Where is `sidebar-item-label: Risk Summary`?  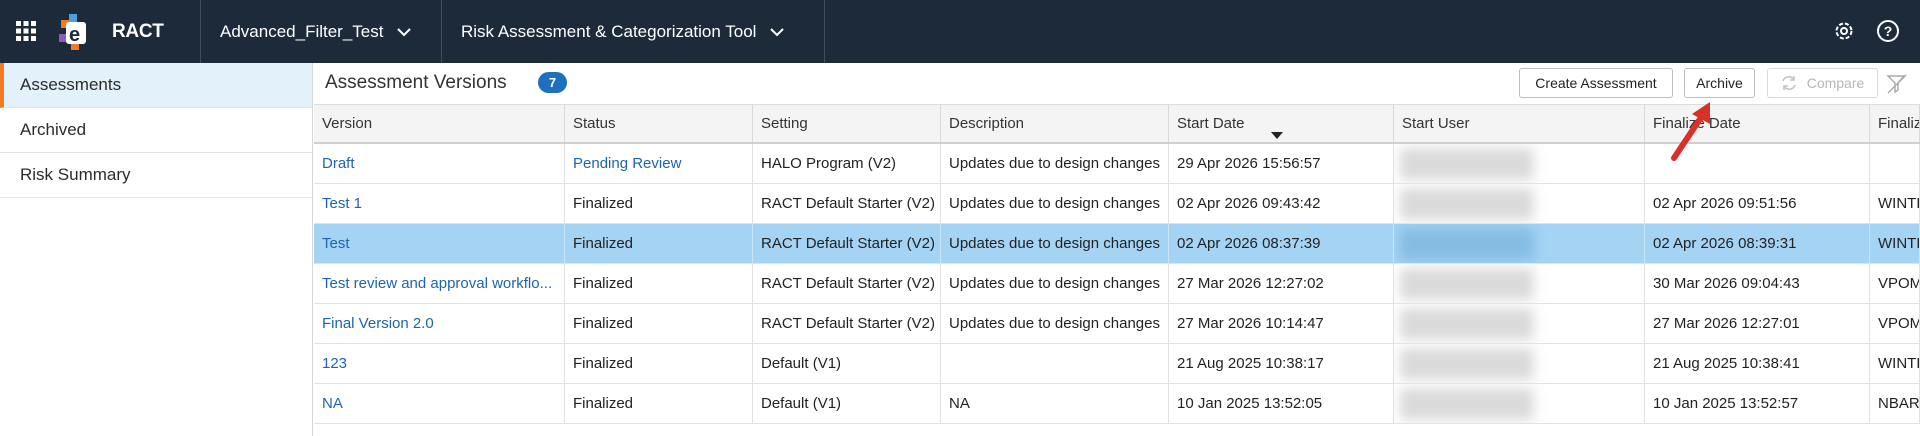
sidebar-item-label: Risk Summary is located at coordinates (75, 174).